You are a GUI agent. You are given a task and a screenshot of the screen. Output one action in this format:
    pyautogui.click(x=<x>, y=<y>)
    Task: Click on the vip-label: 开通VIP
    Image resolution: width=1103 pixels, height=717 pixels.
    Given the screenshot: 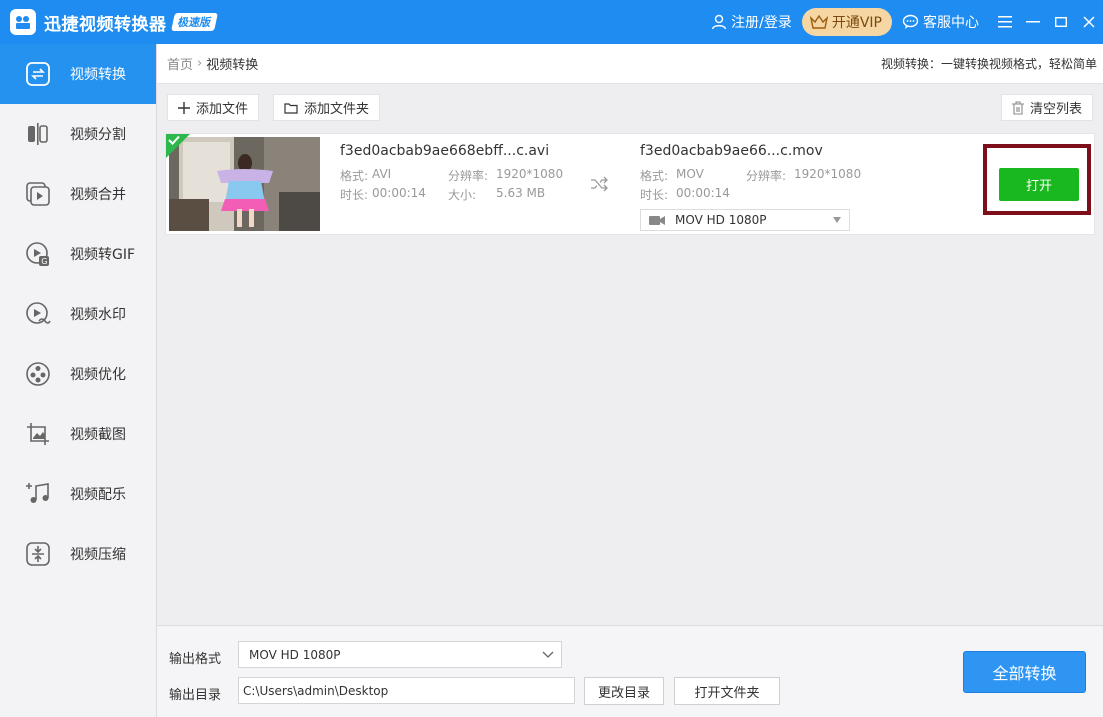 What is the action you would take?
    pyautogui.click(x=856, y=23)
    